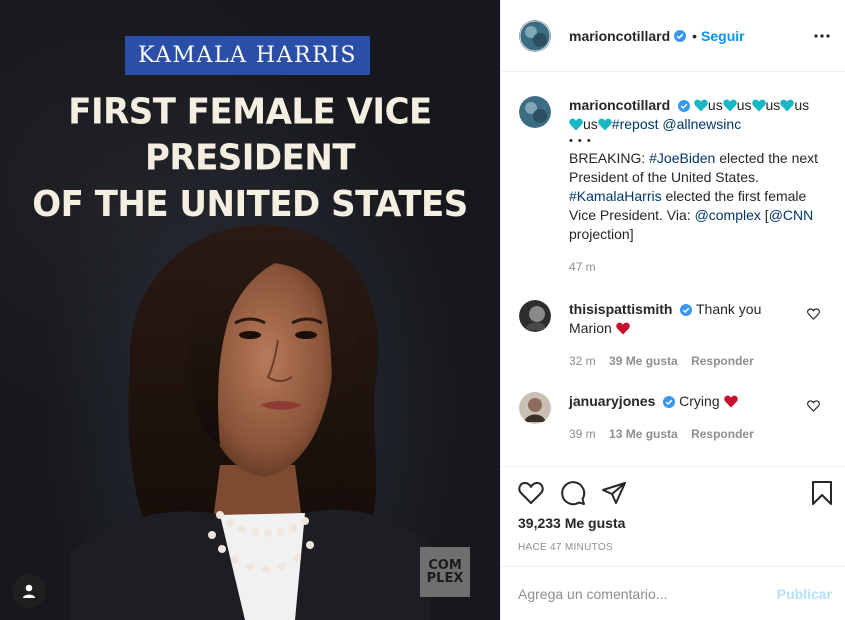  I want to click on add-comment-bar: Publicar, so click(673, 593).